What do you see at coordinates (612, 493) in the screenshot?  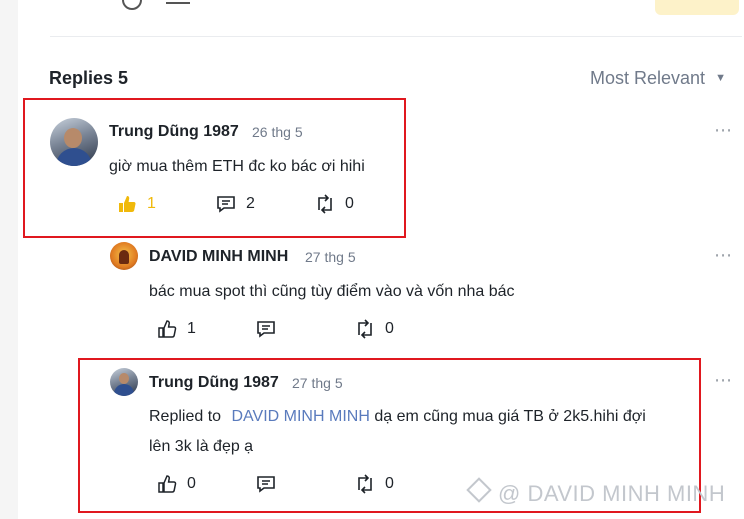 I see `watermark-text: @ DAVID MINH MINH` at bounding box center [612, 493].